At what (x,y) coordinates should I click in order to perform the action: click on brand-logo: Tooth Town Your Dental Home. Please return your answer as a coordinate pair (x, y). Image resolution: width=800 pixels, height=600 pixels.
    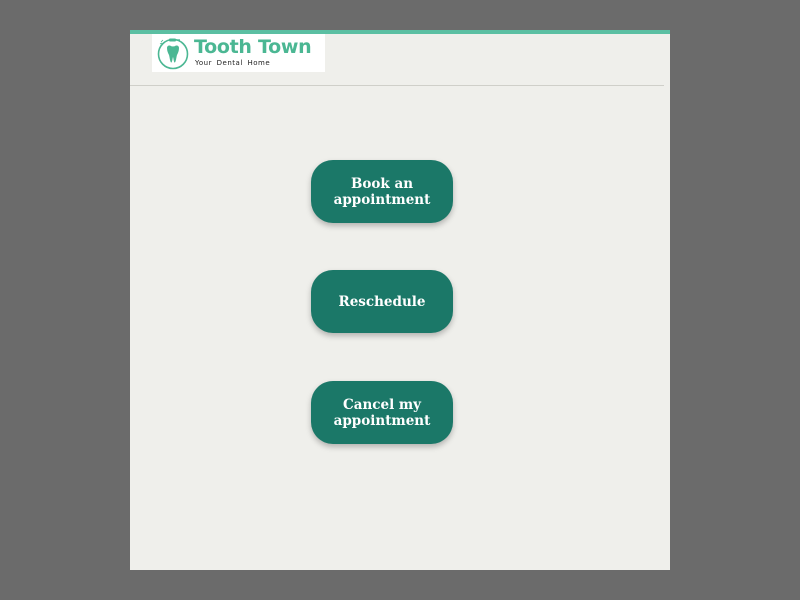
    Looking at the image, I should click on (238, 53).